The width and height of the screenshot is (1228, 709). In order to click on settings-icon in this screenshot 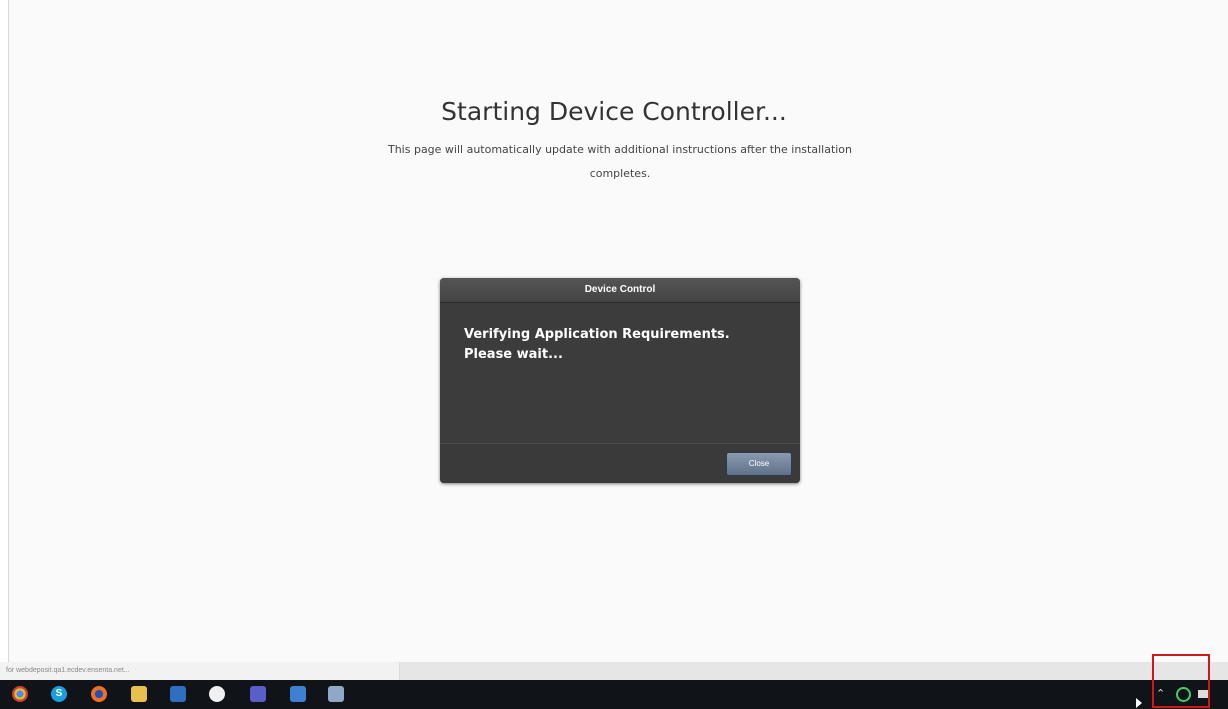, I will do `click(217, 694)`.